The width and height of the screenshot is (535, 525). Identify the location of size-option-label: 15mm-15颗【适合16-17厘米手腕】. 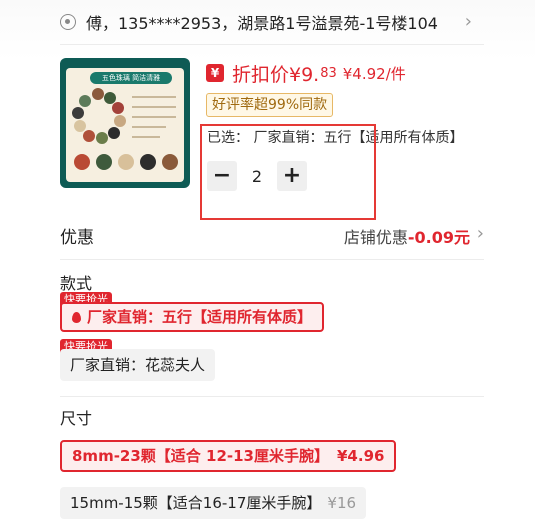
(196, 503).